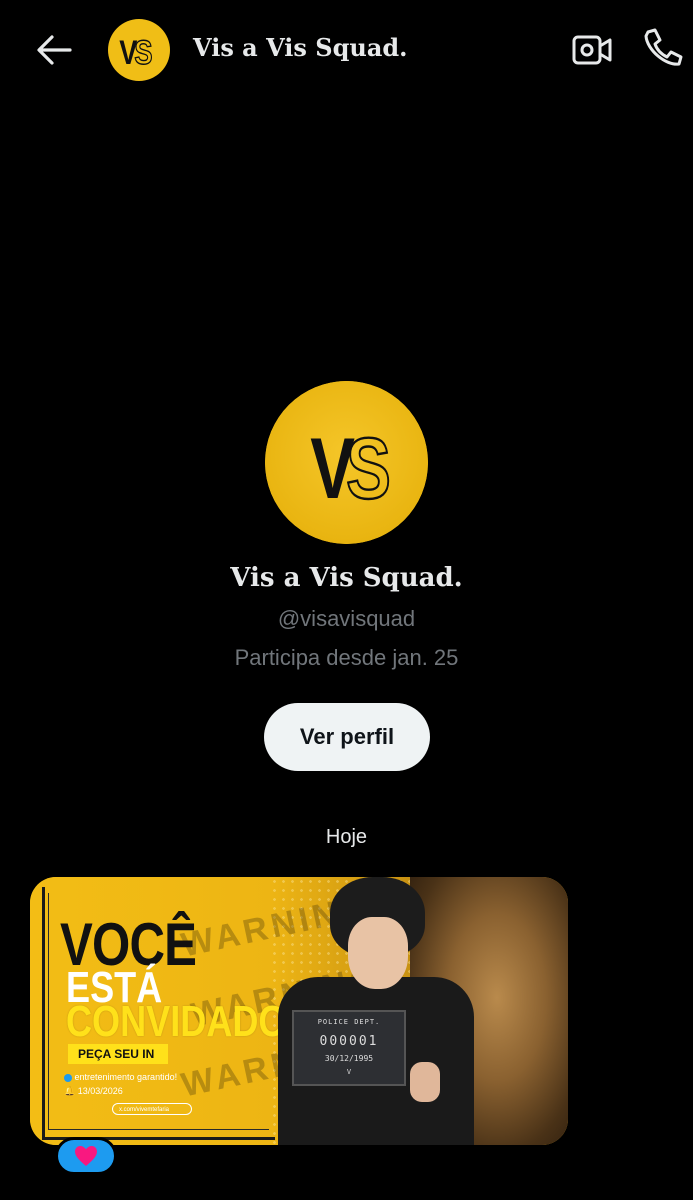 This screenshot has height=1200, width=693. Describe the element at coordinates (349, 1072) in the screenshot. I see `sign-name: V` at that location.